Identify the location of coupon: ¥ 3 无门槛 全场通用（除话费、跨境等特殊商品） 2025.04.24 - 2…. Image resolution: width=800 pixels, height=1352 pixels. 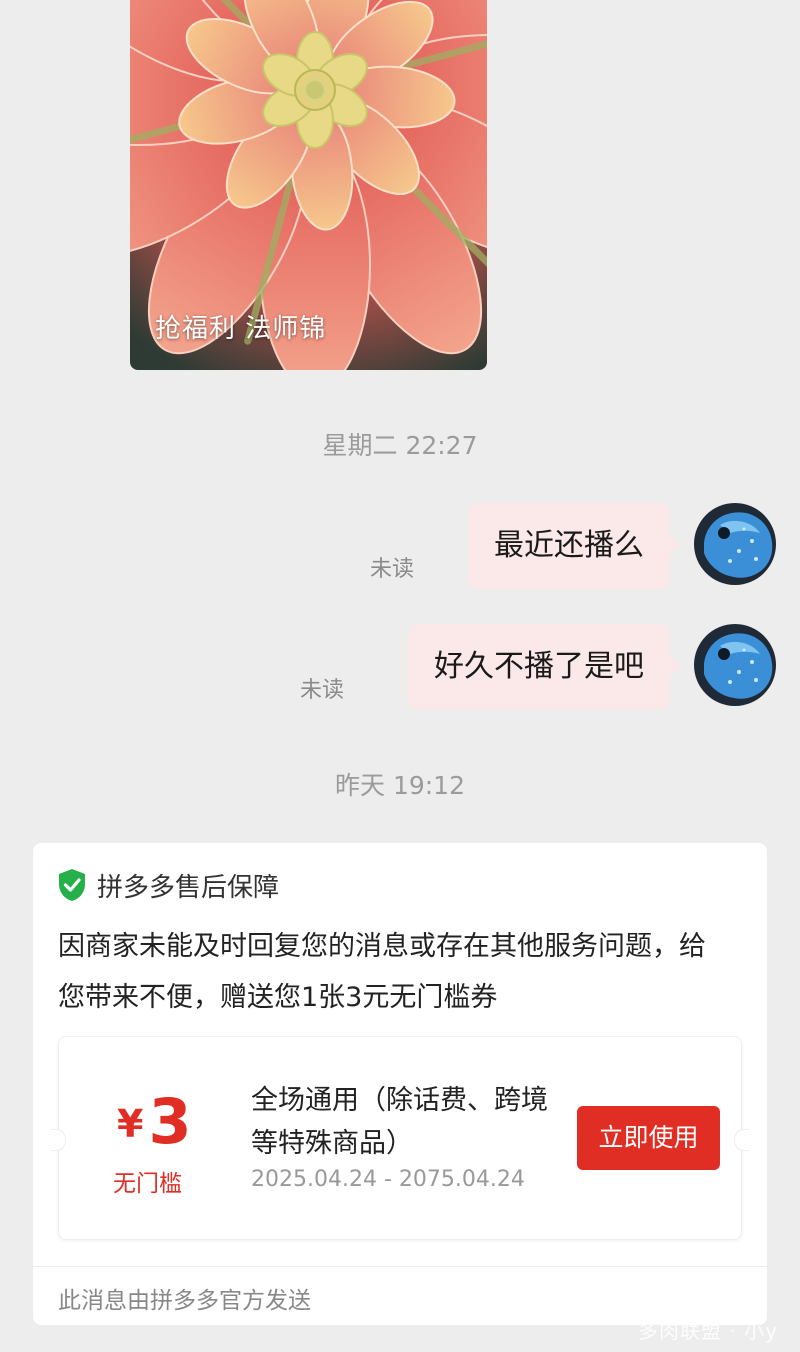
(400, 1138).